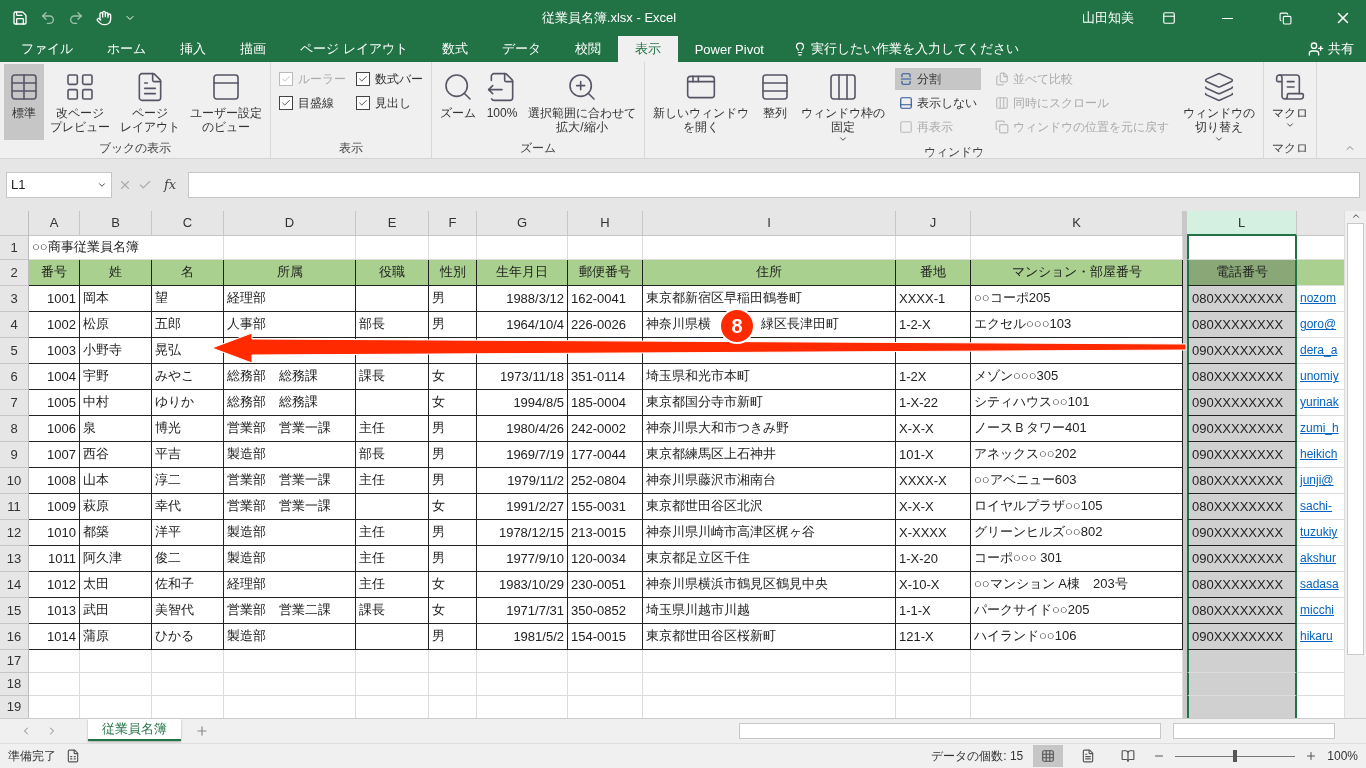 Image resolution: width=1366 pixels, height=768 pixels. Describe the element at coordinates (14, 402) in the screenshot. I see `row-header: 7` at that location.